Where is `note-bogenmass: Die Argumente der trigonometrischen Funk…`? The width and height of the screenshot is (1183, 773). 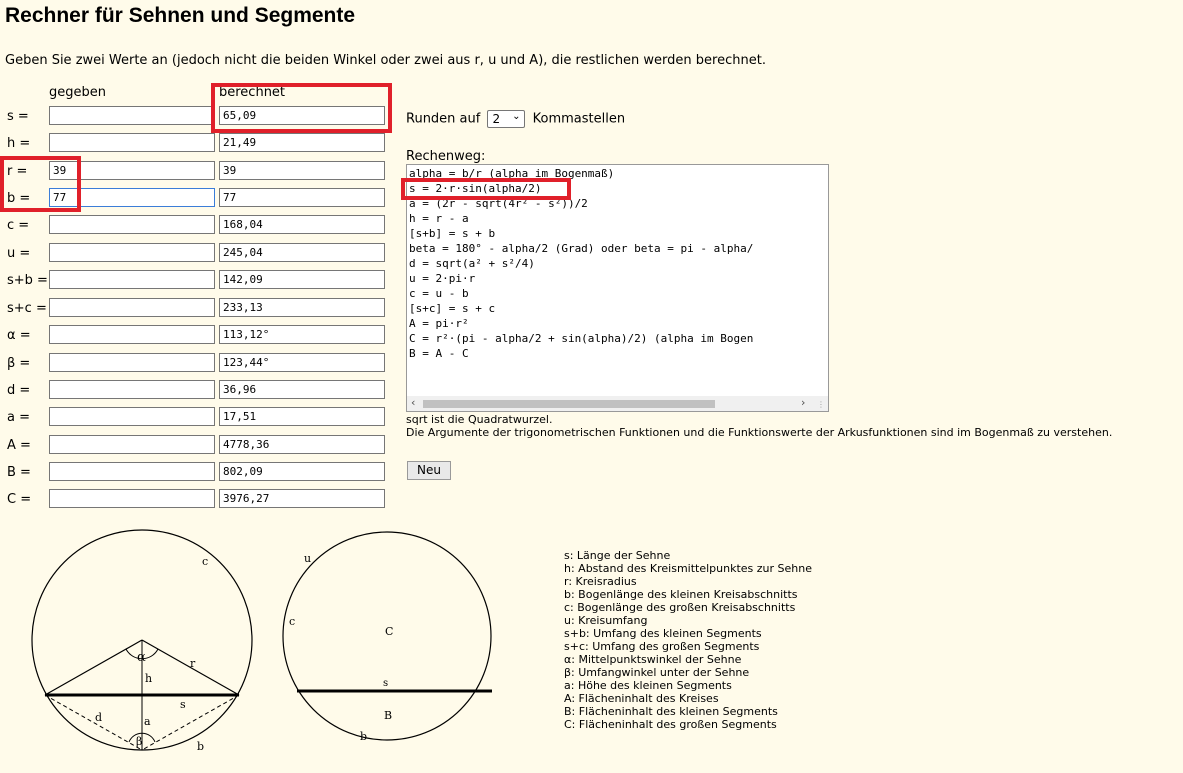 note-bogenmass: Die Argumente der trigonometrischen Funk… is located at coordinates (759, 432).